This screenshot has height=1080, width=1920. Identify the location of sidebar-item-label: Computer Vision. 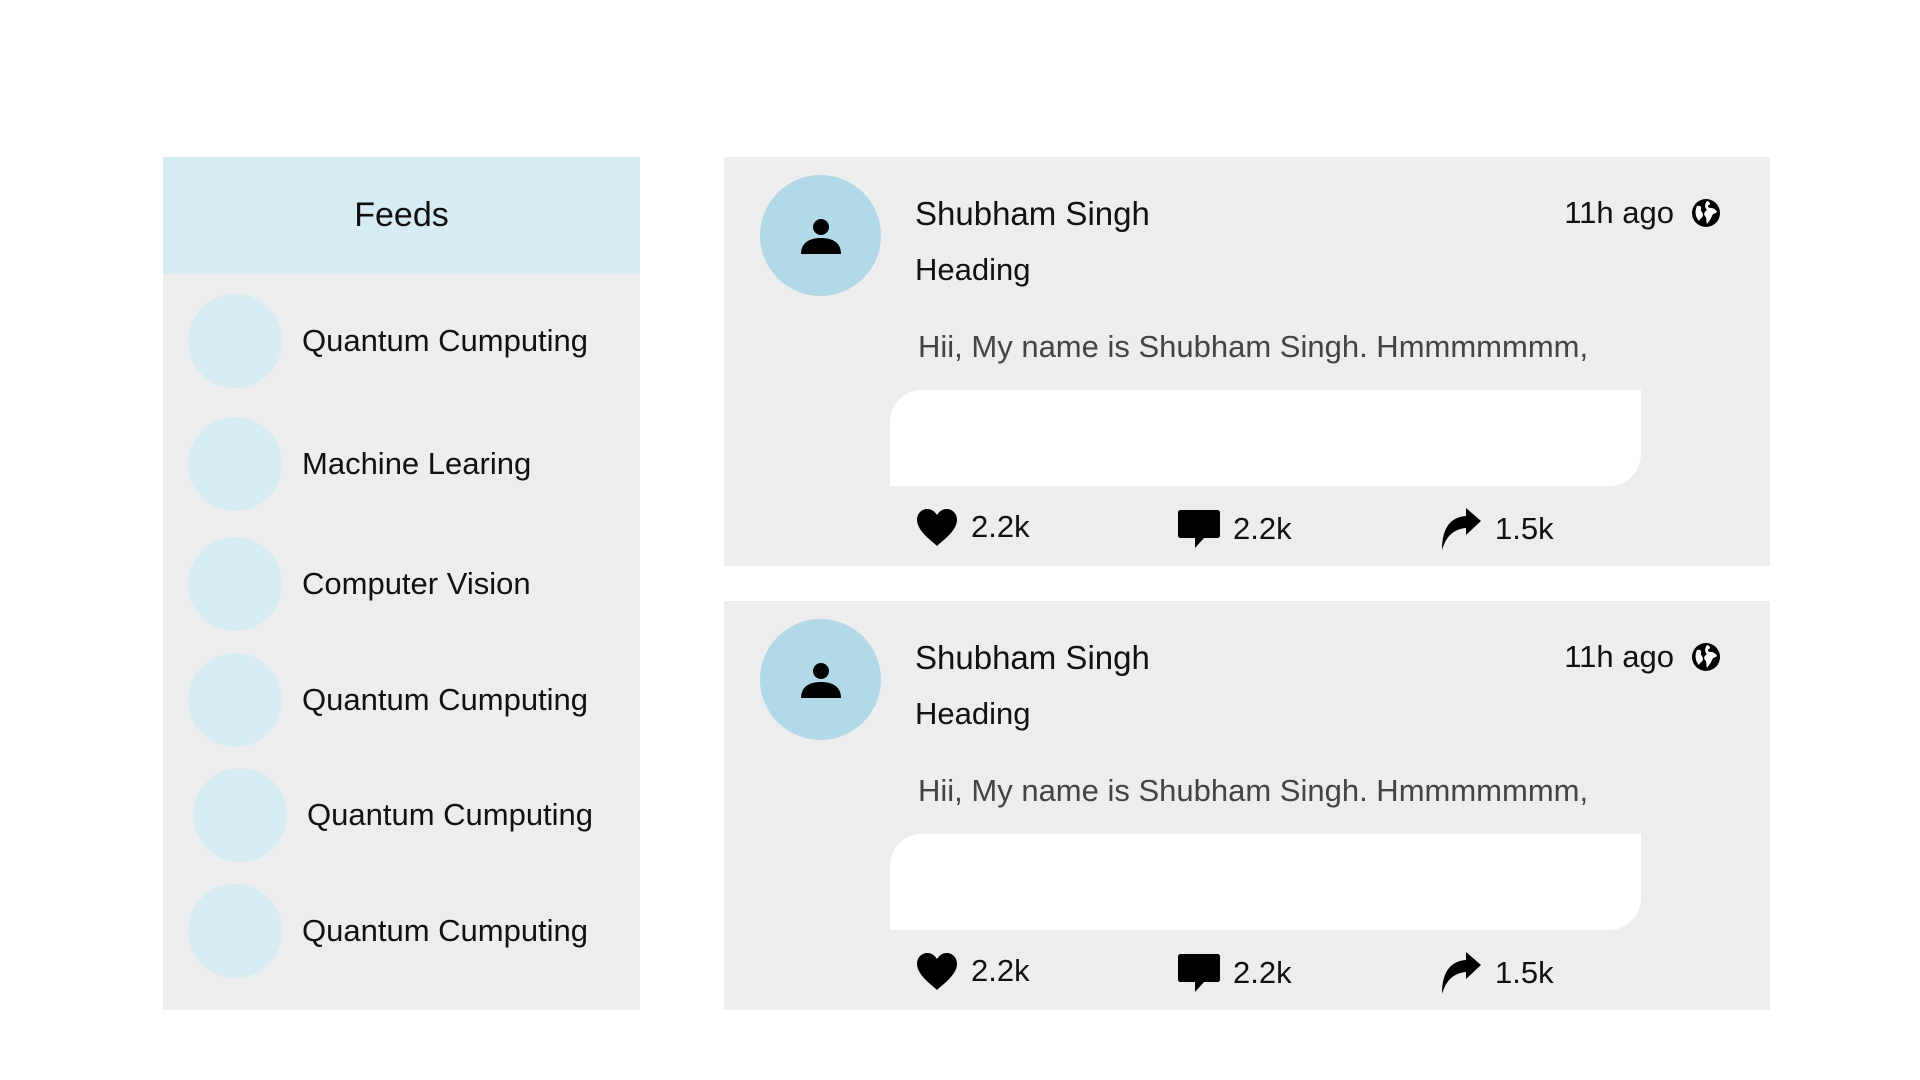
(416, 583).